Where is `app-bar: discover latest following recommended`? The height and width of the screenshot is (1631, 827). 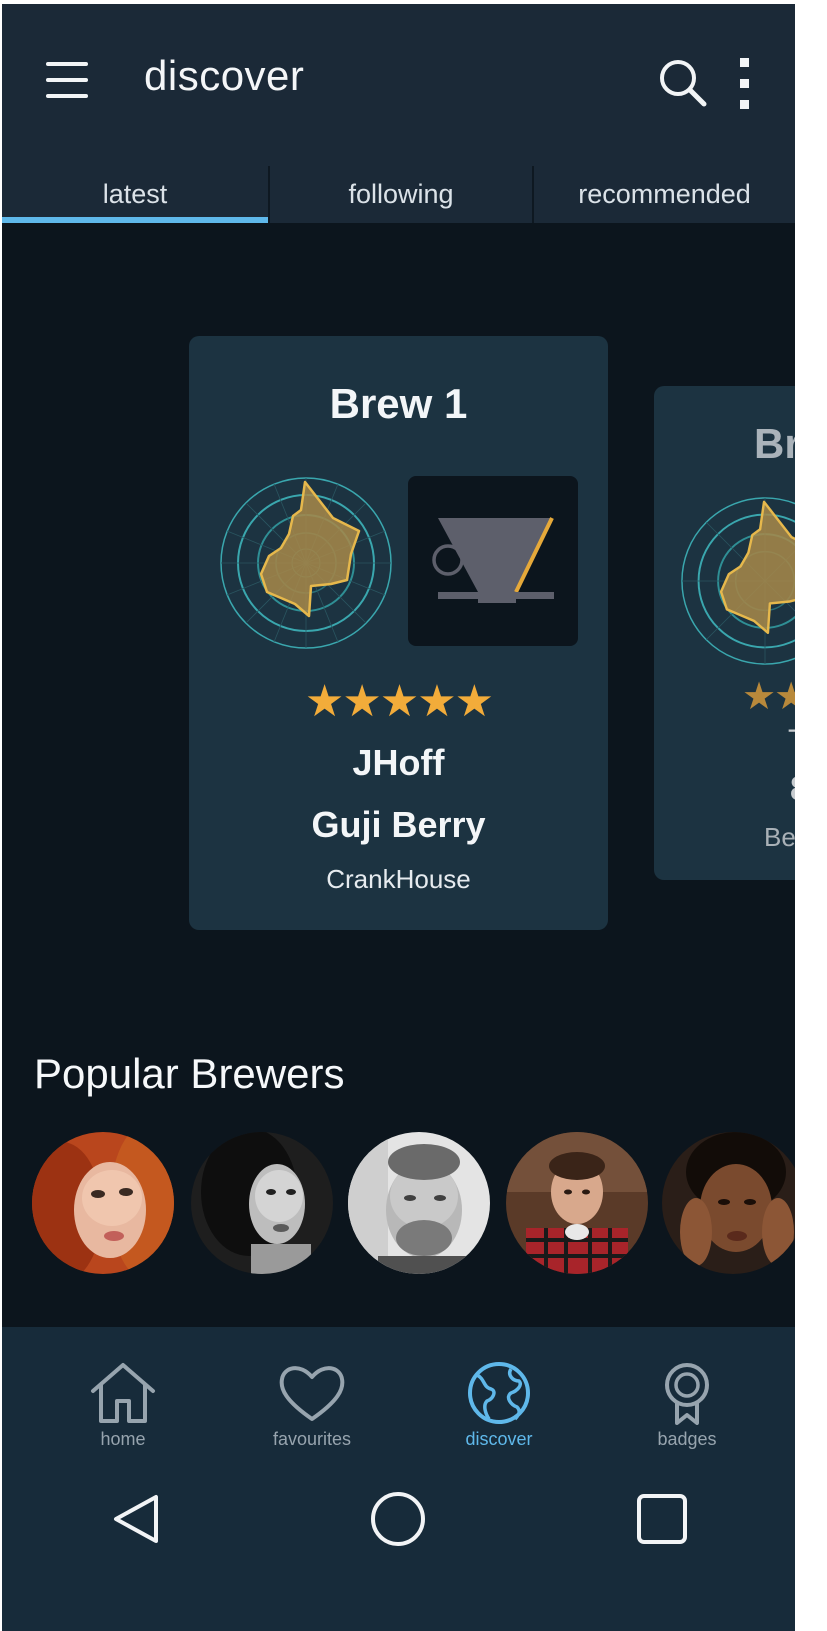
app-bar: discover latest following recommended is located at coordinates (398, 113).